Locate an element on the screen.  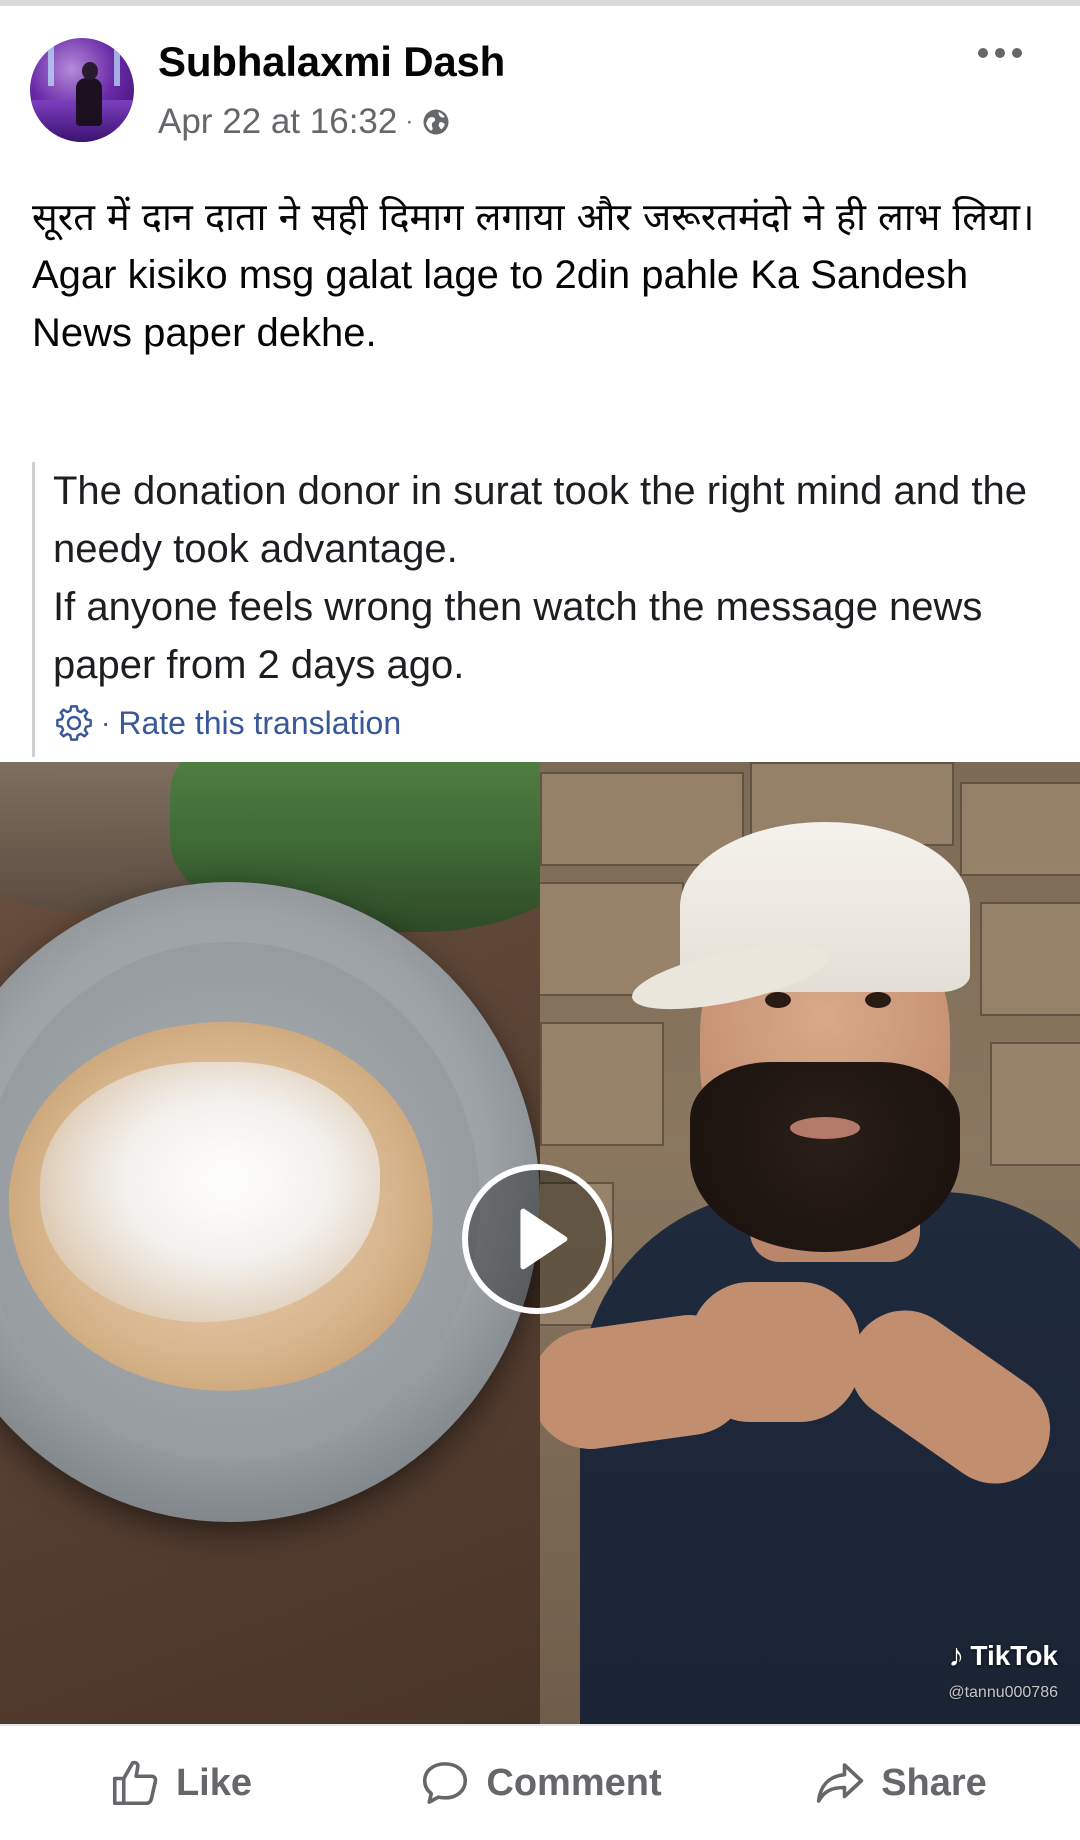
tiktok-handle: @tannu000786 is located at coordinates (1003, 1692).